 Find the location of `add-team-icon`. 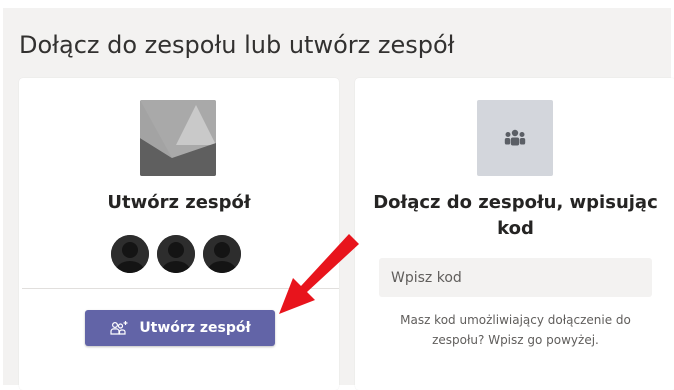

add-team-icon is located at coordinates (119, 328).